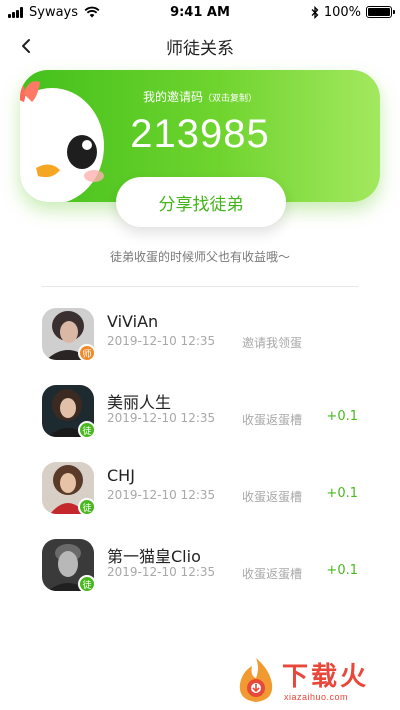  I want to click on chevron-left-icon, so click(26, 46).